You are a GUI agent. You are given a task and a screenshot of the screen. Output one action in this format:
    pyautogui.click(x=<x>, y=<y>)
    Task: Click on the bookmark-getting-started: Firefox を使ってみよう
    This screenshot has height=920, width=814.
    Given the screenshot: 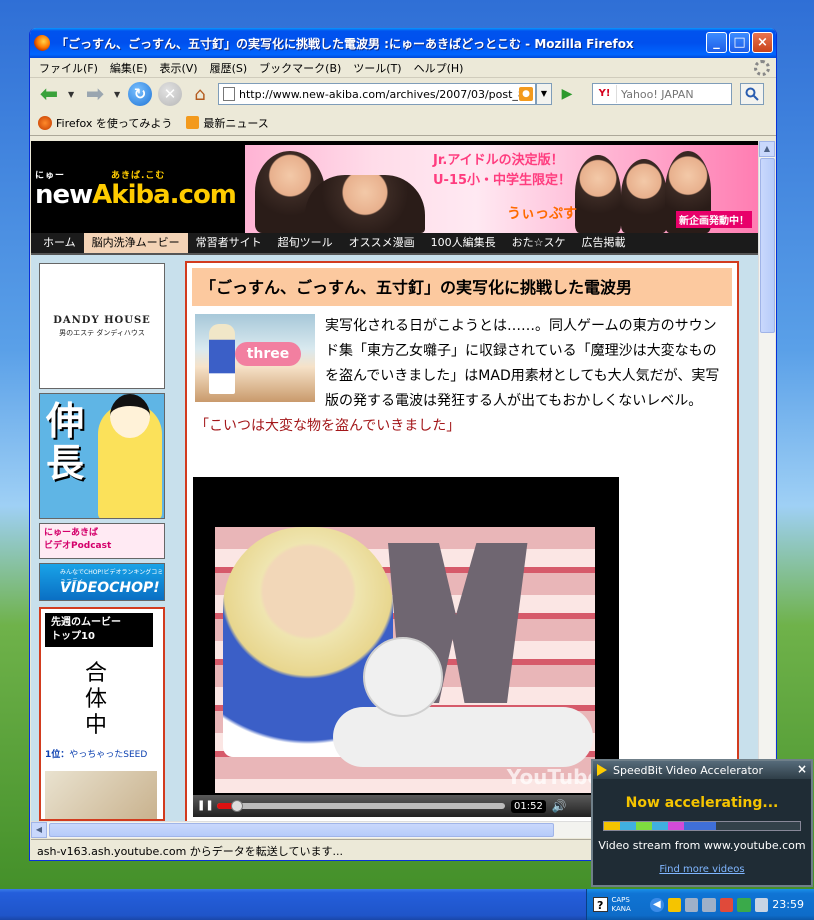 What is the action you would take?
    pyautogui.click(x=105, y=123)
    